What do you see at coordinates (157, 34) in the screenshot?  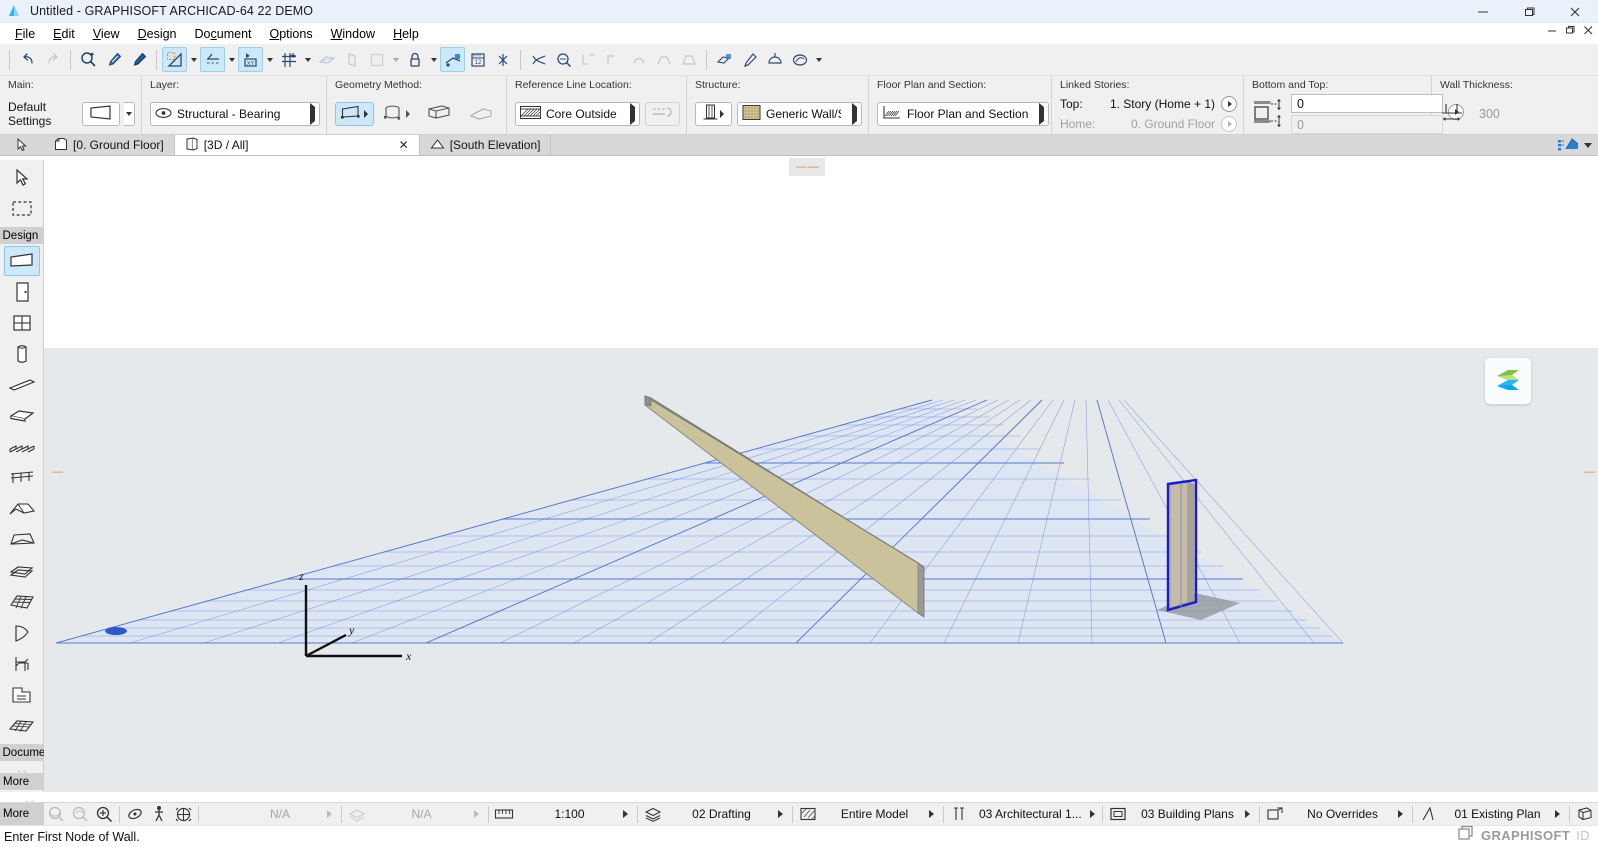 I see `menu-design: Design` at bounding box center [157, 34].